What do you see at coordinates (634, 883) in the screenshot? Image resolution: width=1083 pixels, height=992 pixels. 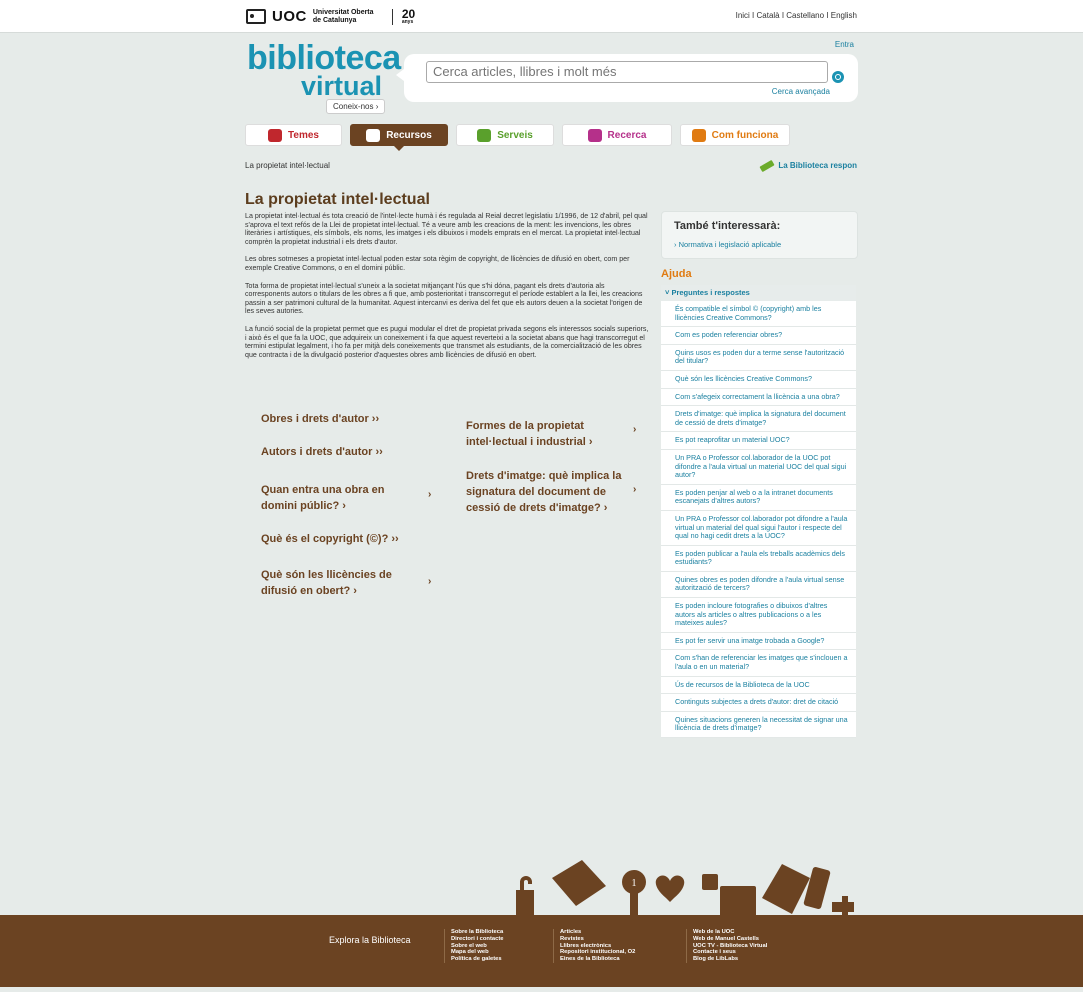 I see `badge-number: 1` at bounding box center [634, 883].